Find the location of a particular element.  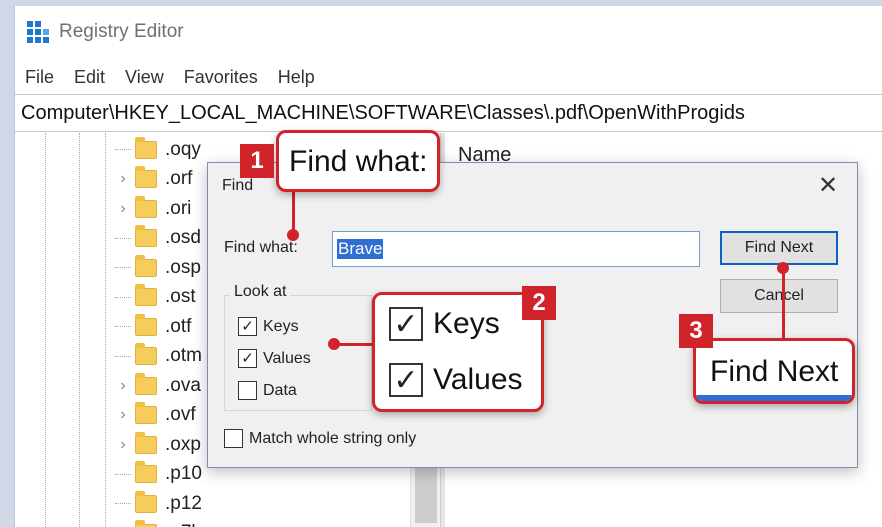

match-whole-checkbox-box is located at coordinates (233, 438).